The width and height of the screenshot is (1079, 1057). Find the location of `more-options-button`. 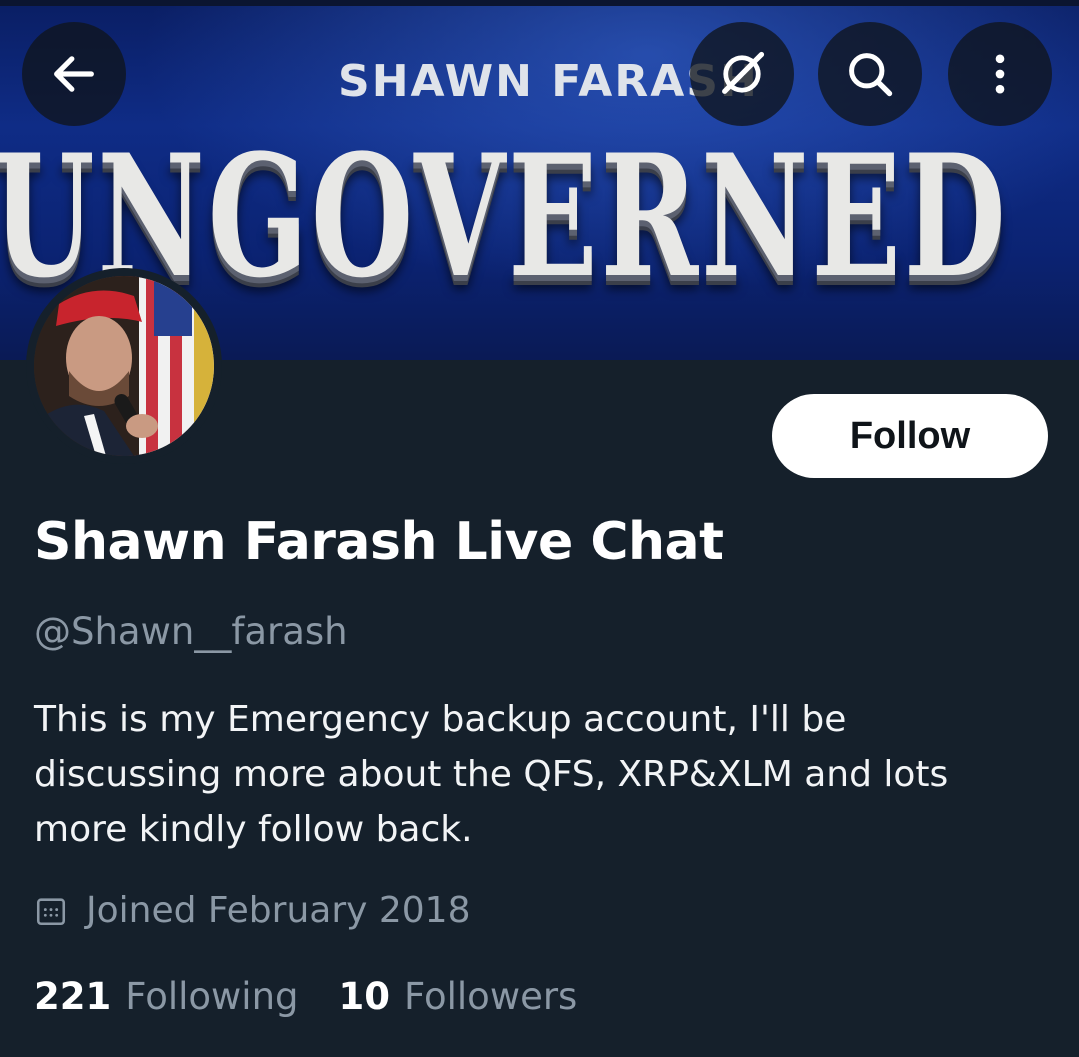

more-options-button is located at coordinates (1000, 74).